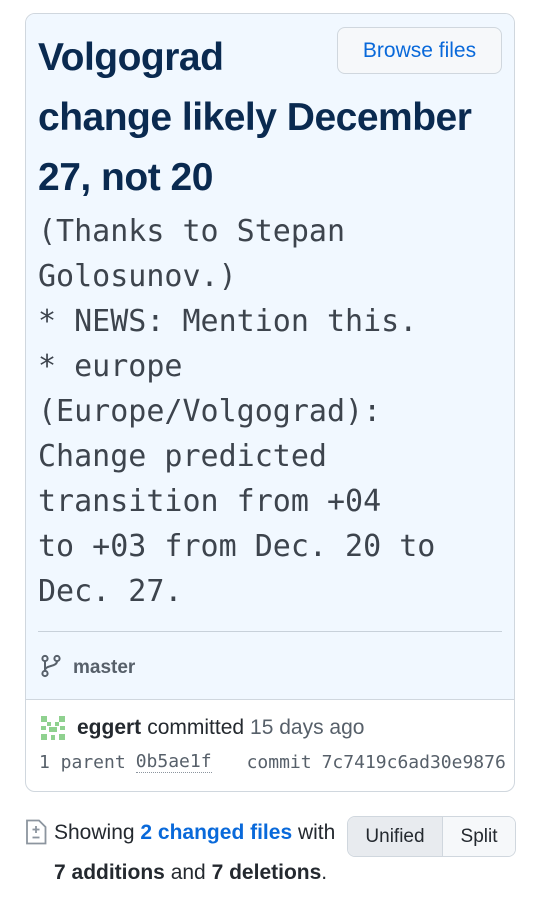  Describe the element at coordinates (53, 728) in the screenshot. I see `avatar` at that location.